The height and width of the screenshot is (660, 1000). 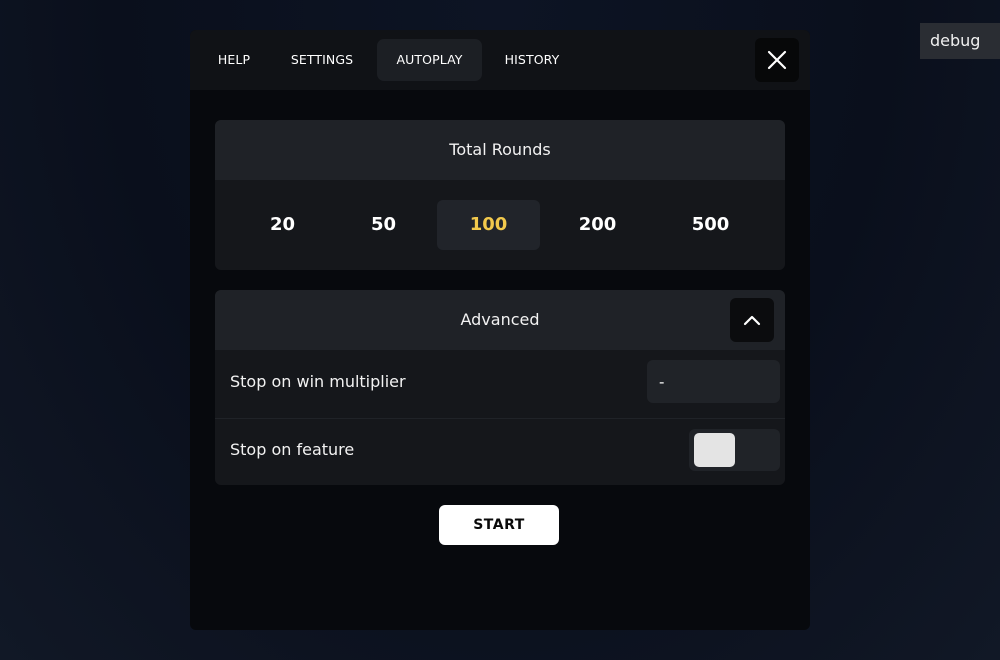 I want to click on win-multiplier-input, so click(x=713, y=381).